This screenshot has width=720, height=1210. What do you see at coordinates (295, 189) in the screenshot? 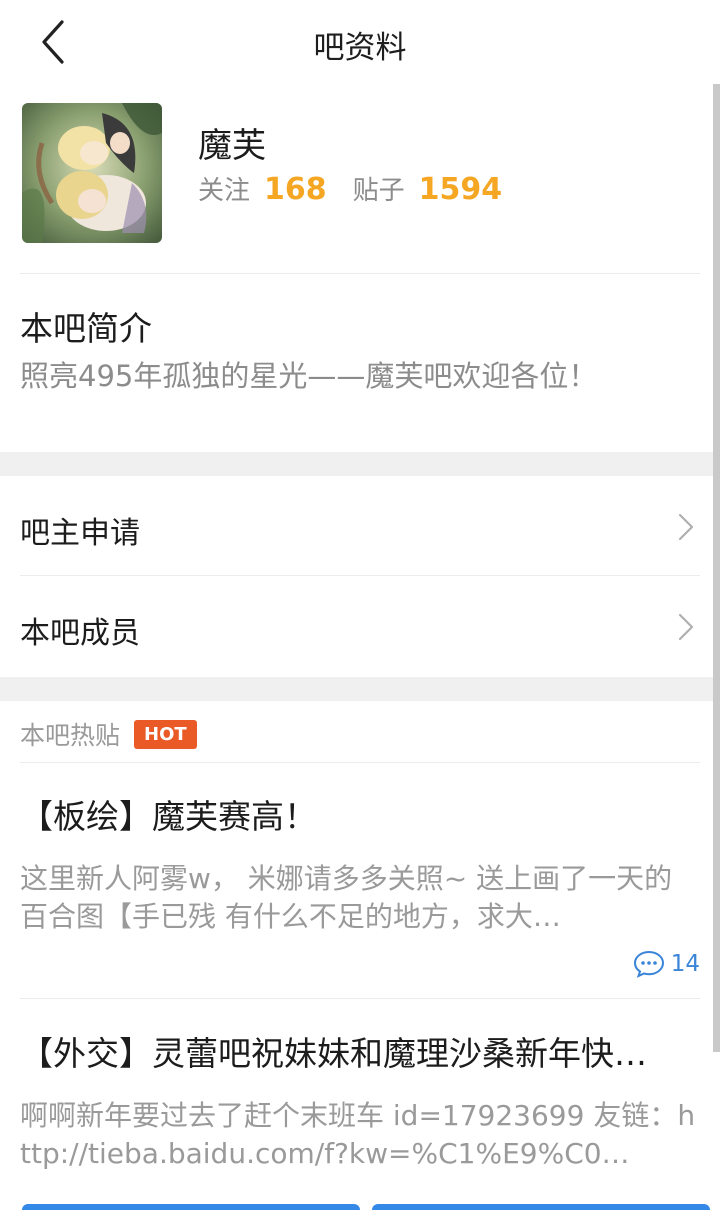
I see `follow-count: 168` at bounding box center [295, 189].